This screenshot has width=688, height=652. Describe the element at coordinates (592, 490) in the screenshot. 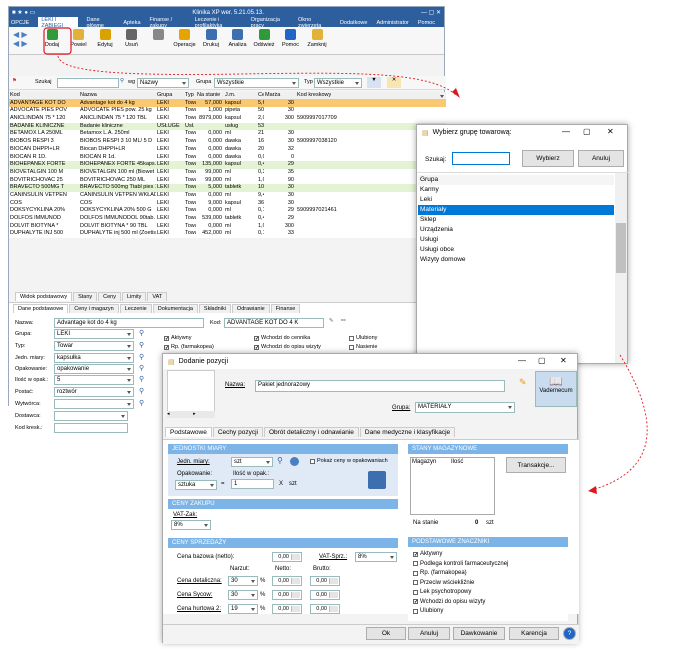

I see `arrow-2-head` at that location.